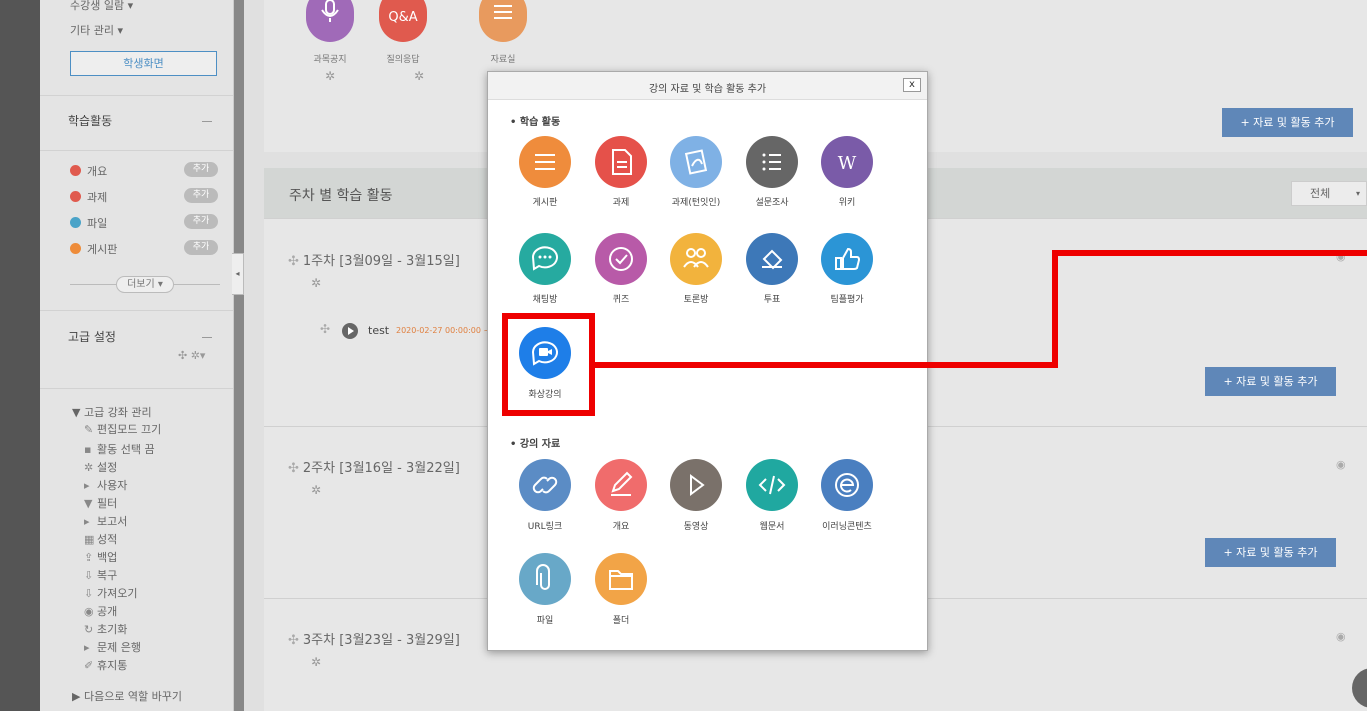 Image resolution: width=1367 pixels, height=711 pixels. I want to click on more-button: 더보기 ▾, so click(145, 284).